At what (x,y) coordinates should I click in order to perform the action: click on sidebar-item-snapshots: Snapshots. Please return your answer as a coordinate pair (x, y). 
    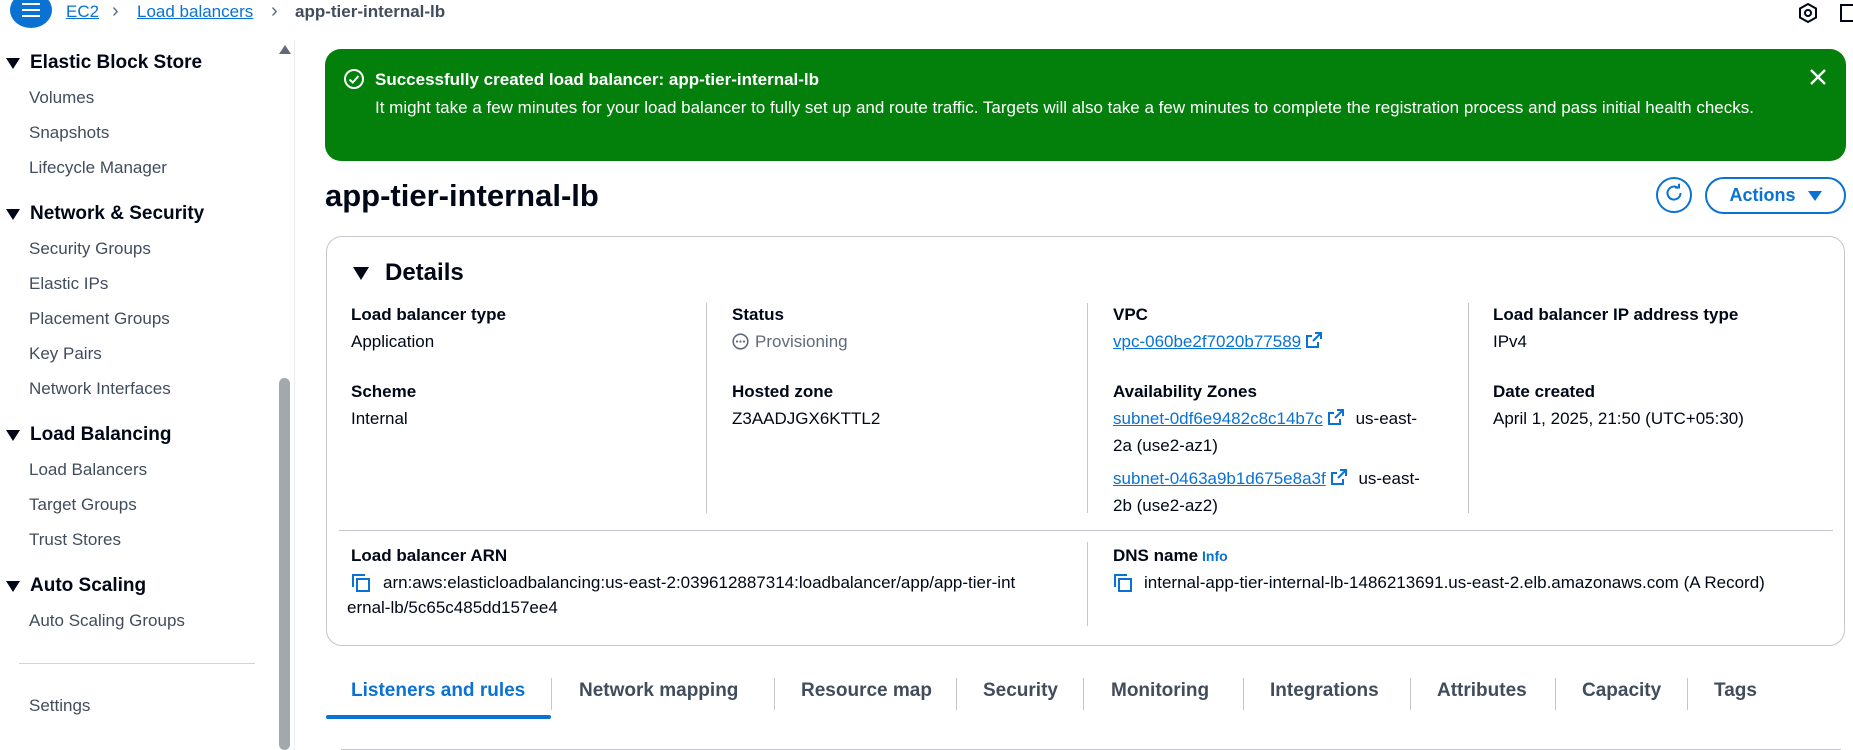
    Looking at the image, I should click on (69, 133).